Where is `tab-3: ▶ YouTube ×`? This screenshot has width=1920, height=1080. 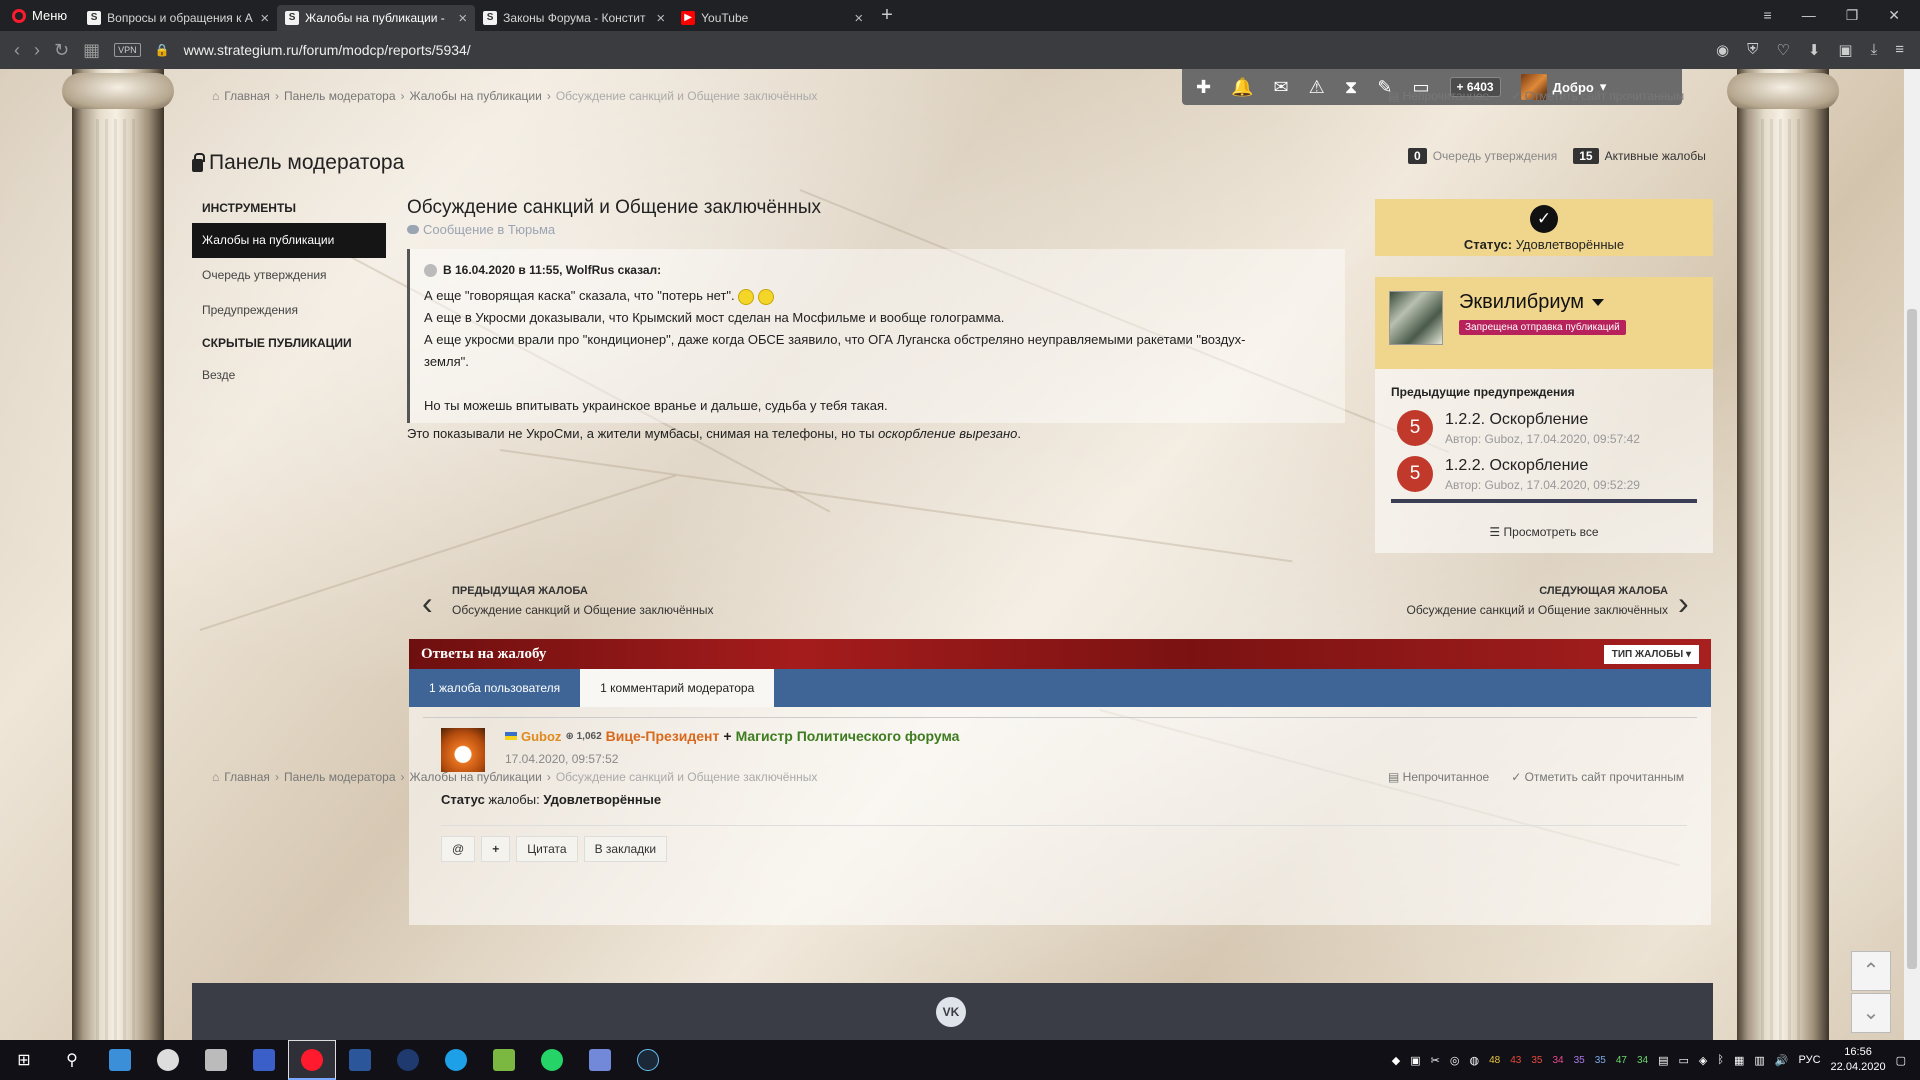 tab-3: ▶ YouTube × is located at coordinates (772, 18).